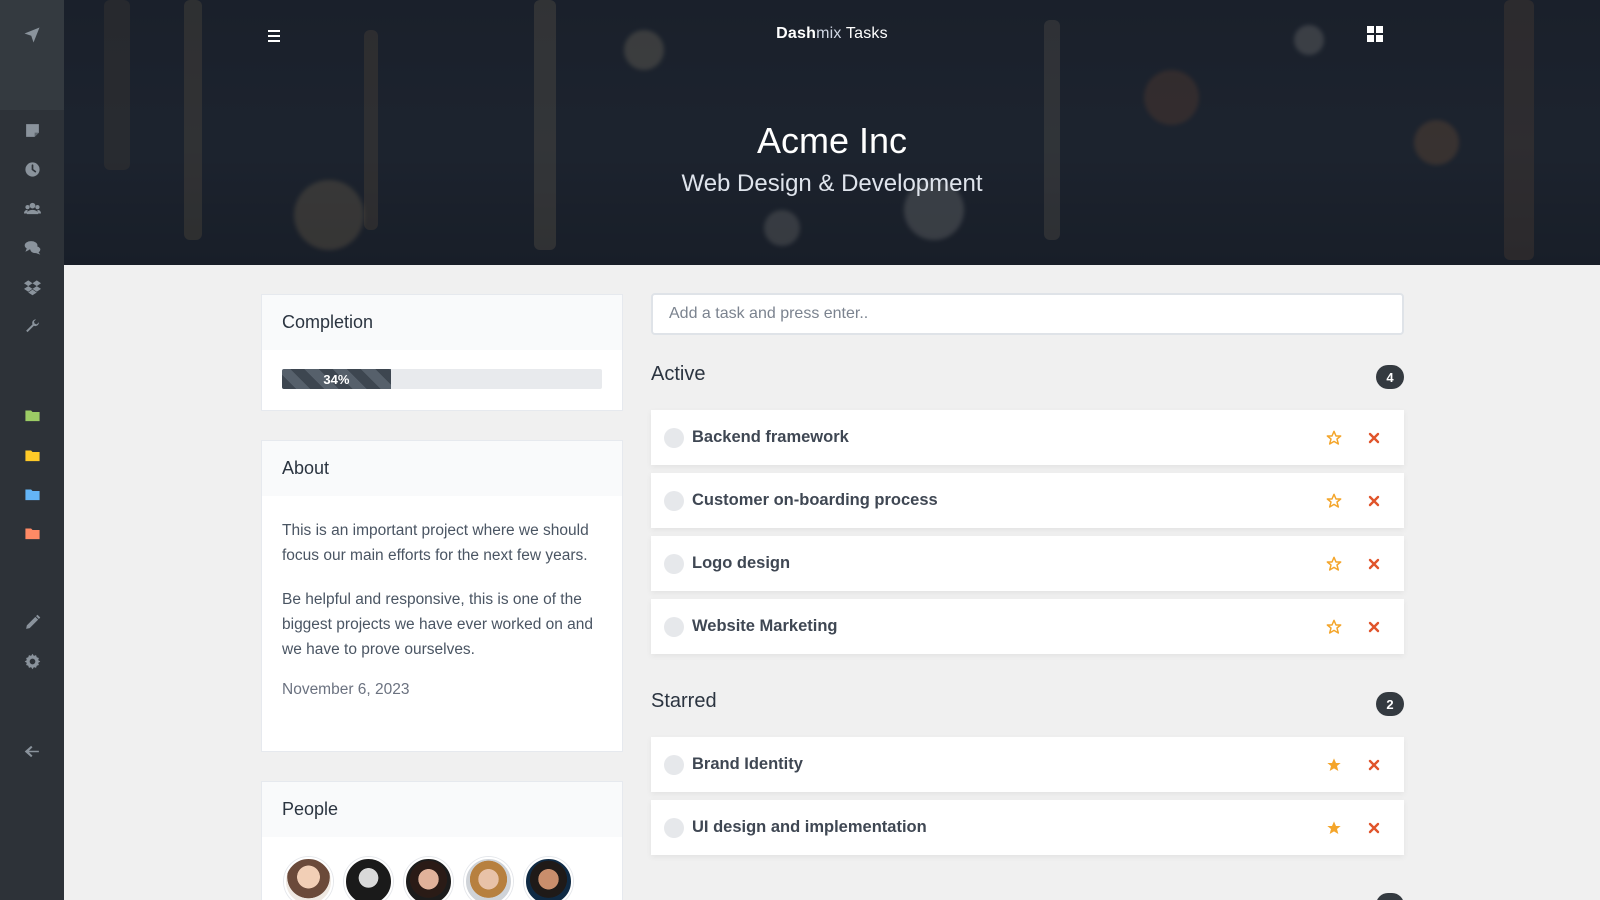  What do you see at coordinates (815, 500) in the screenshot?
I see `task-label: Customer on-boarding process` at bounding box center [815, 500].